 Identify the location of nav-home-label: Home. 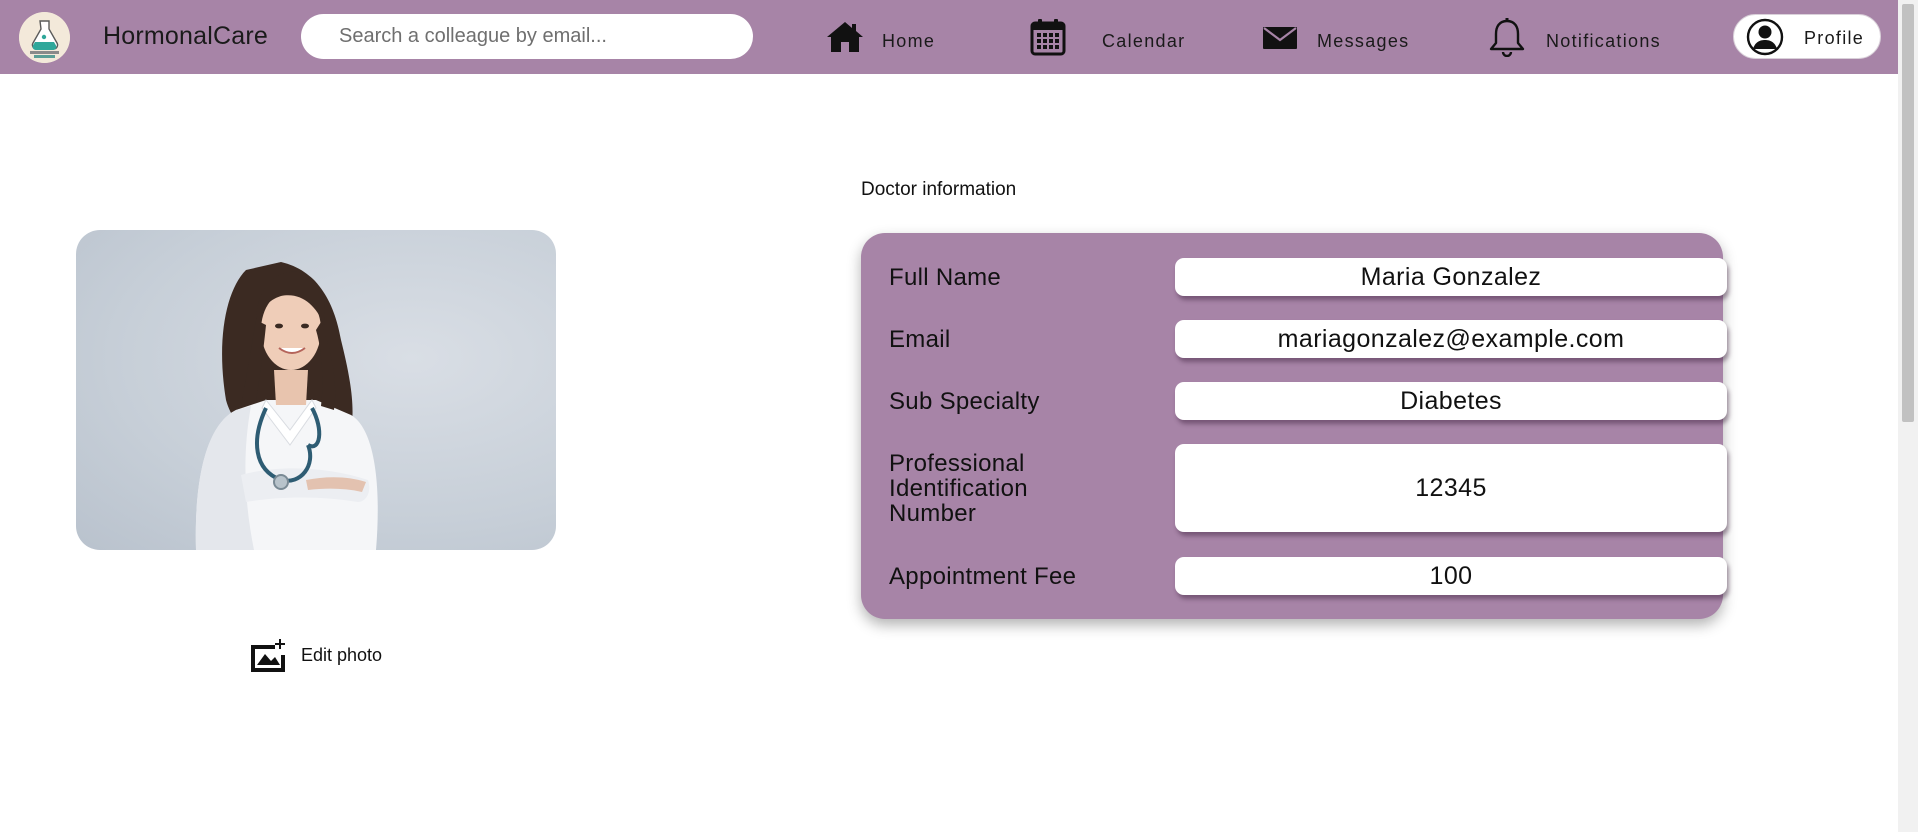
(909, 40).